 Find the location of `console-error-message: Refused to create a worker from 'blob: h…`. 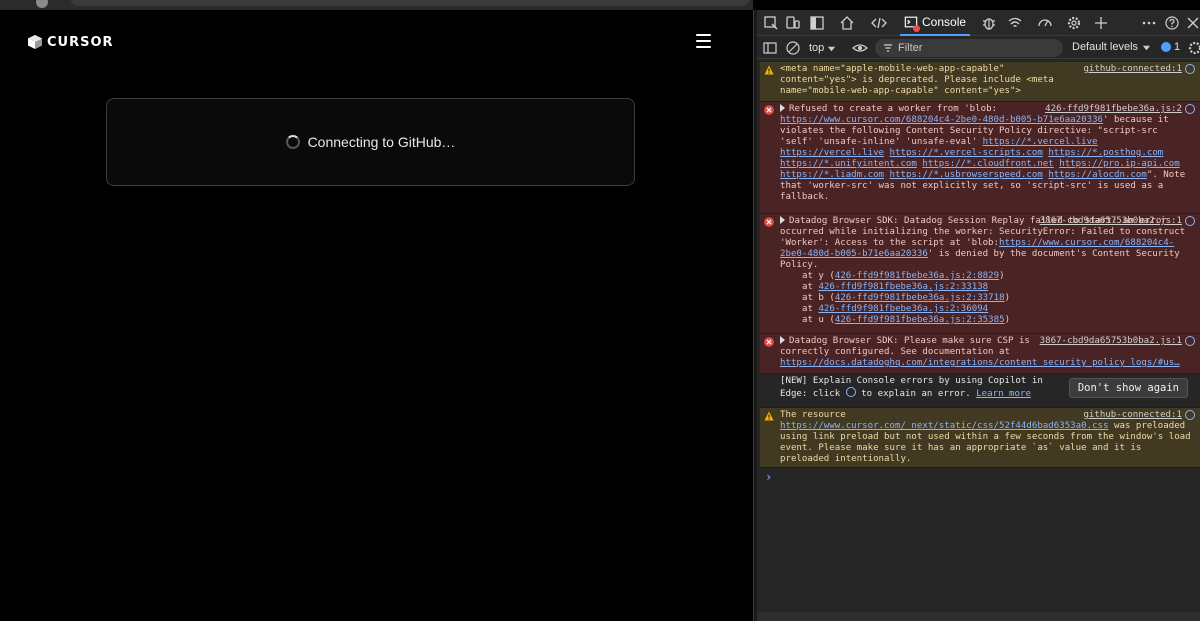

console-error-message: Refused to create a worker from 'blob: h… is located at coordinates (980, 158).